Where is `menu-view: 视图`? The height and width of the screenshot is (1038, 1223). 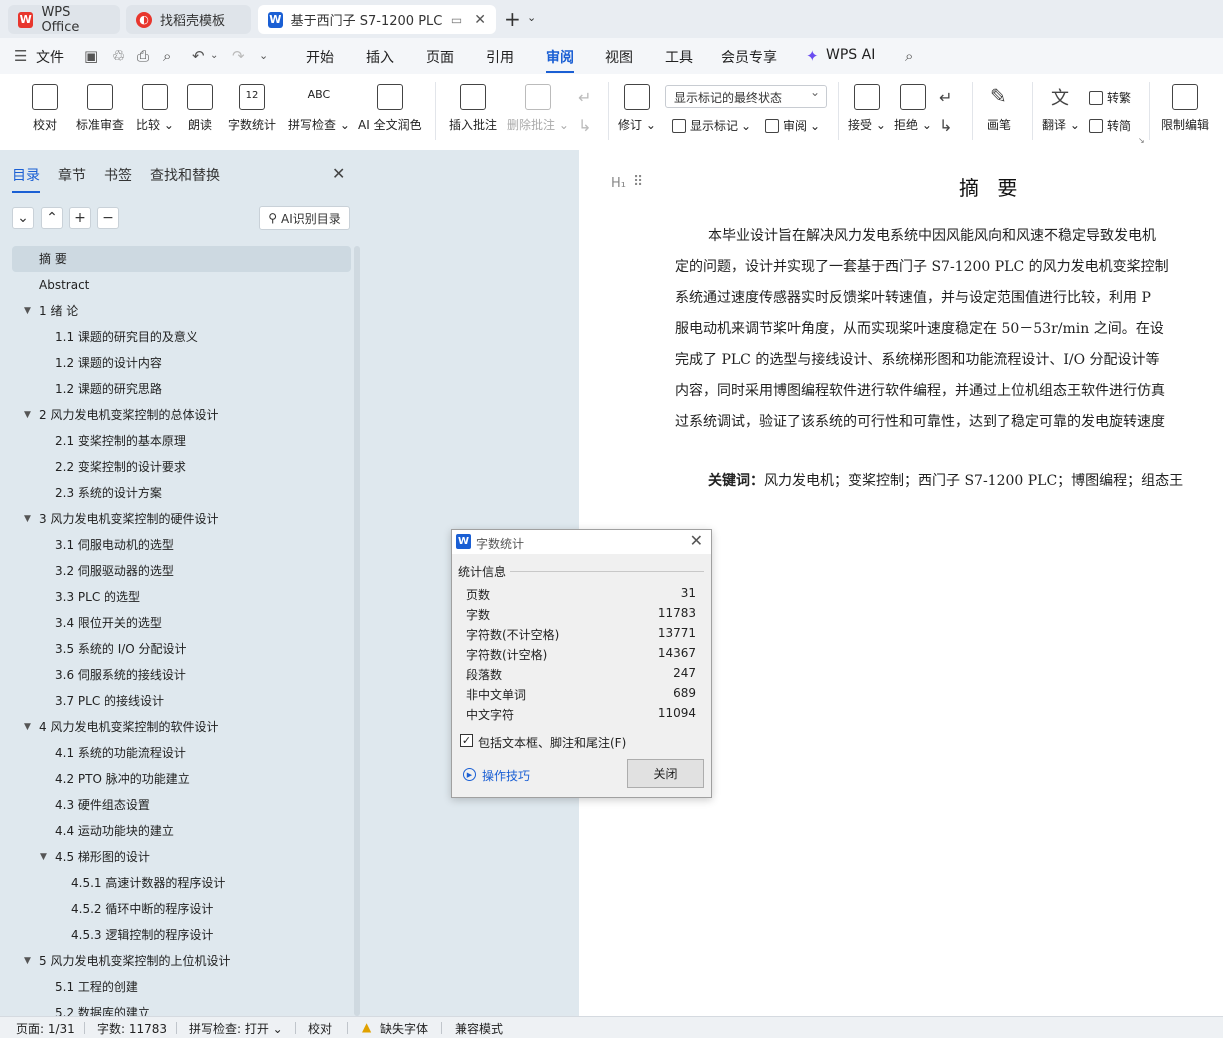 menu-view: 视图 is located at coordinates (619, 57).